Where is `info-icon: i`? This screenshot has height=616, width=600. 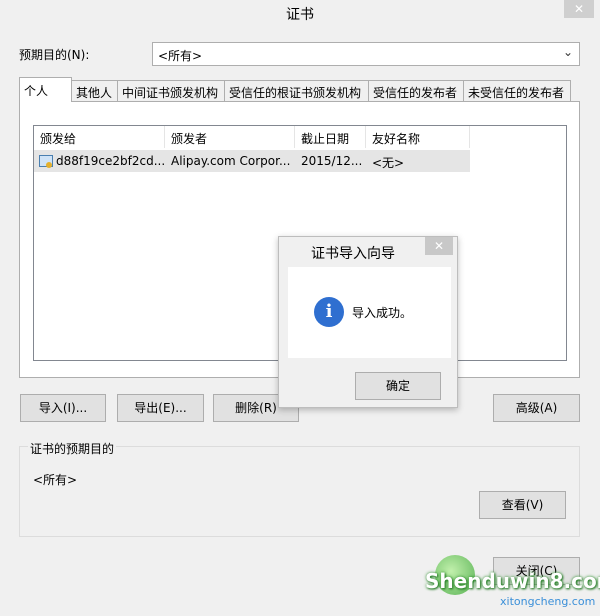 info-icon: i is located at coordinates (329, 312).